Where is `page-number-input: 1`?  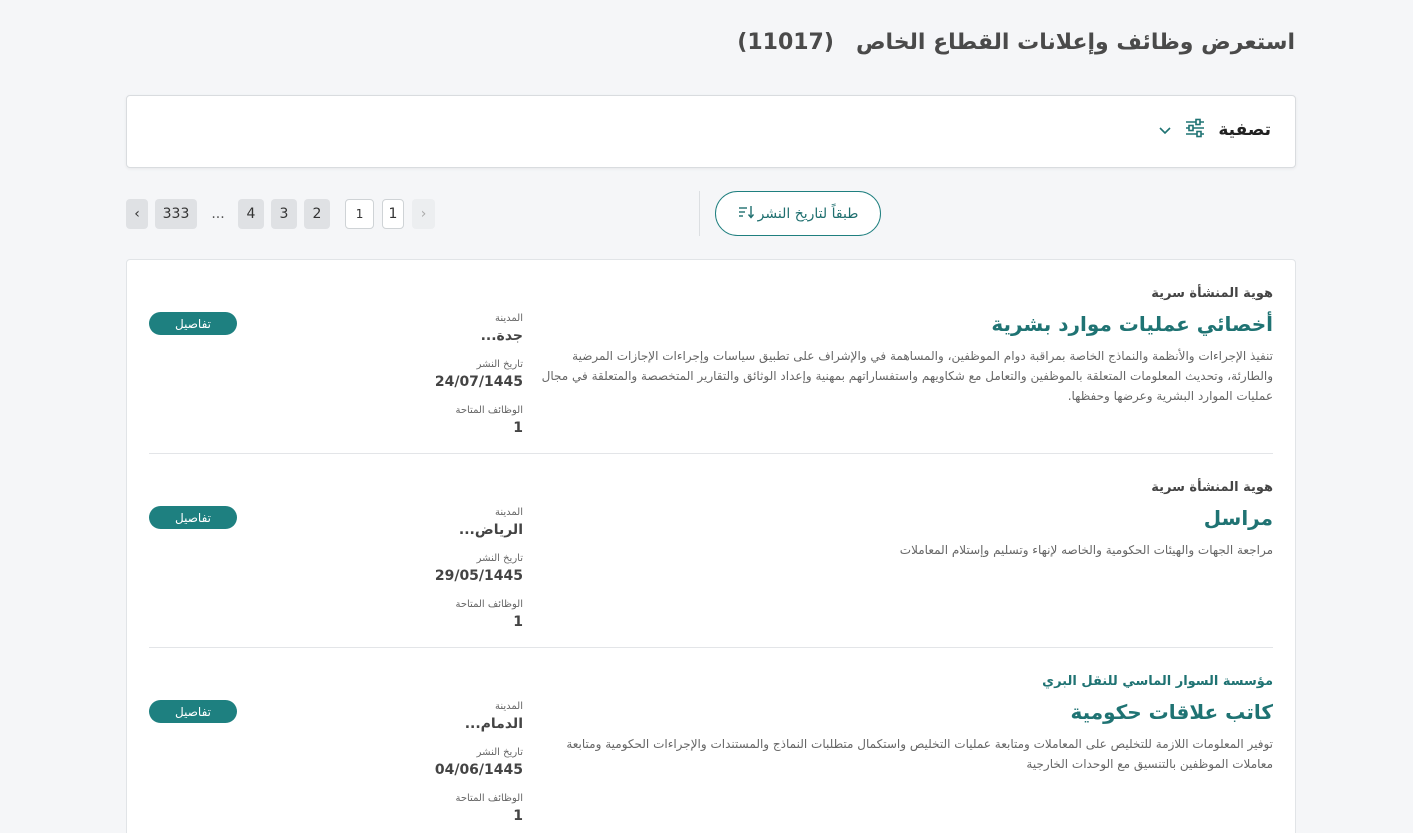 page-number-input: 1 is located at coordinates (359, 214).